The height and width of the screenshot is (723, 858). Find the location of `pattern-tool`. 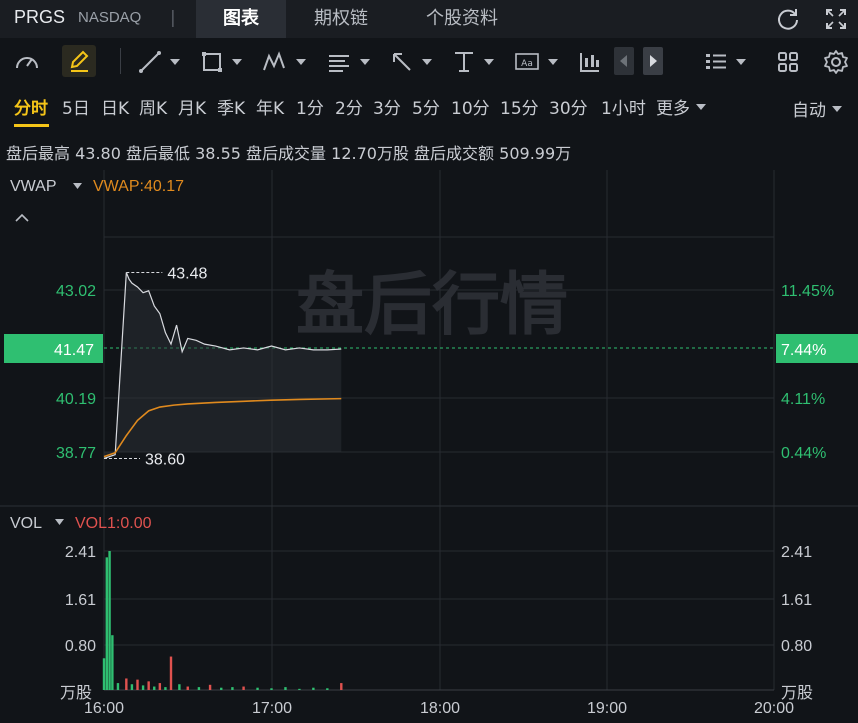

pattern-tool is located at coordinates (284, 62).